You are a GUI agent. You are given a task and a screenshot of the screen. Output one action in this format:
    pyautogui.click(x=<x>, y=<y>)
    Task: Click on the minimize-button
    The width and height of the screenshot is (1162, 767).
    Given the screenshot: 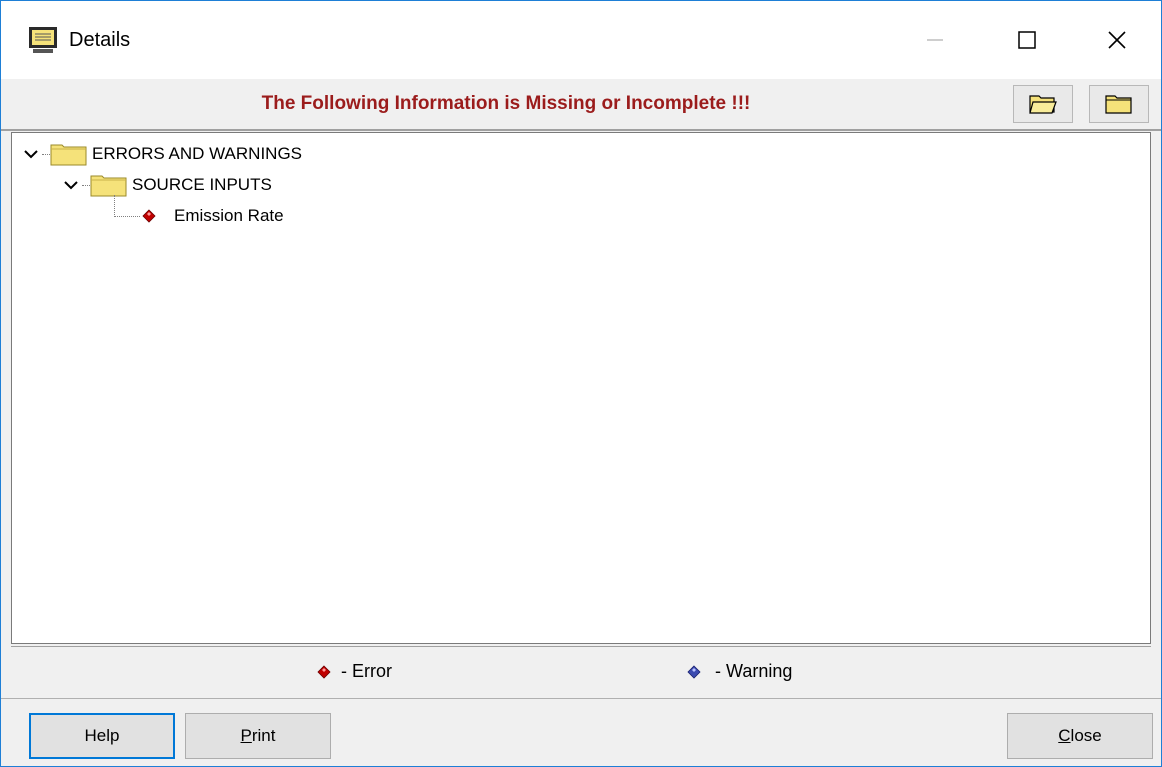 What is the action you would take?
    pyautogui.click(x=935, y=40)
    